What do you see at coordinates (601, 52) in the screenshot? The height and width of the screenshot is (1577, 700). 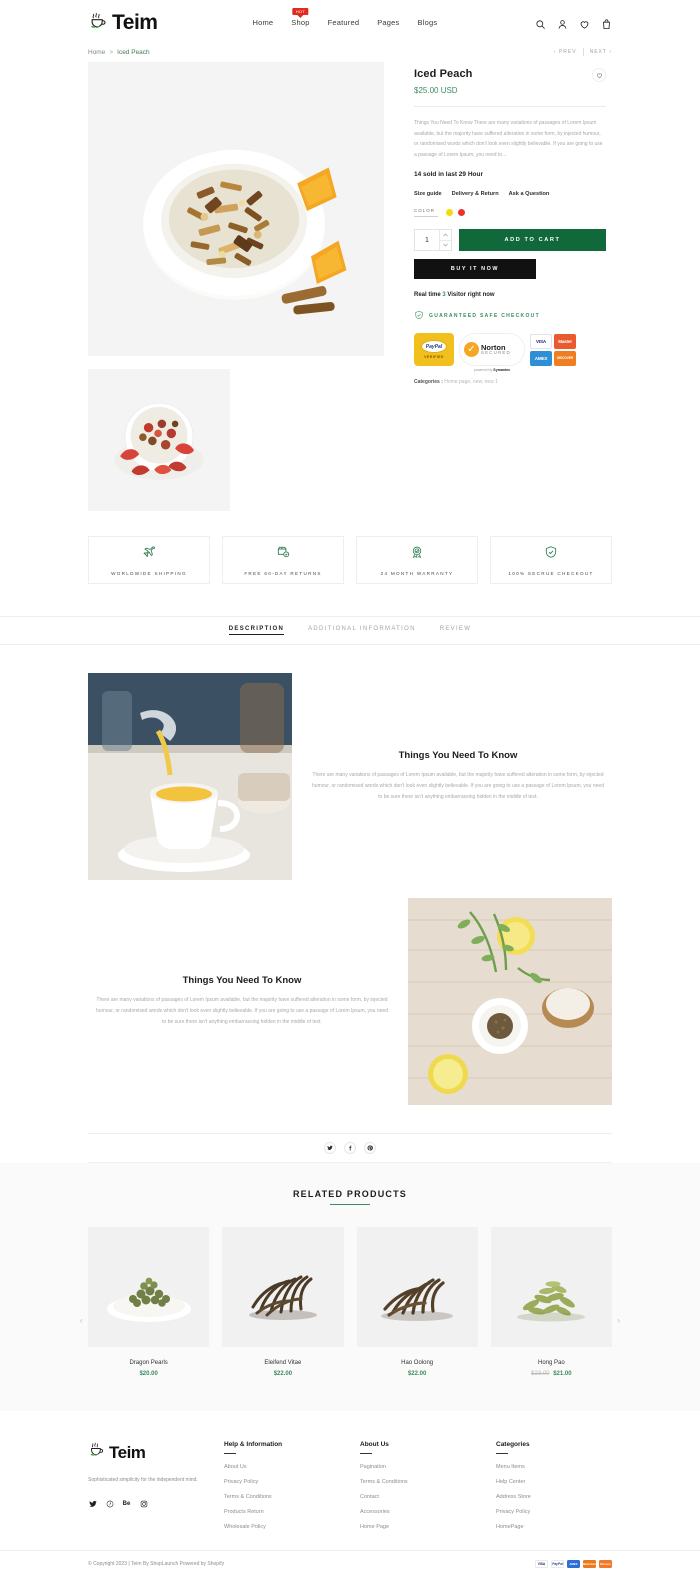 I see `next-product-button: NEXT ›` at bounding box center [601, 52].